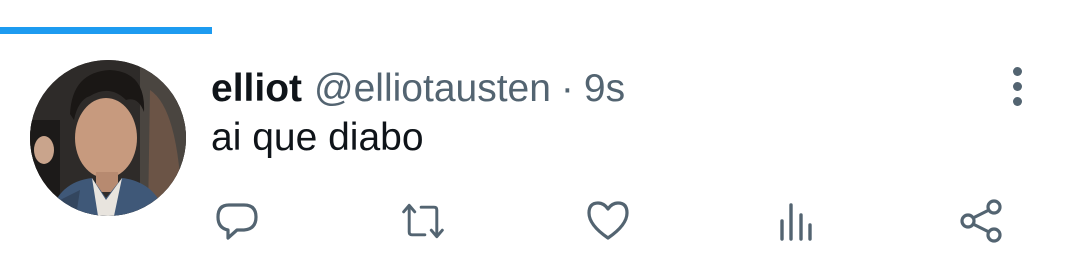  I want to click on views-icon, so click(796, 222).